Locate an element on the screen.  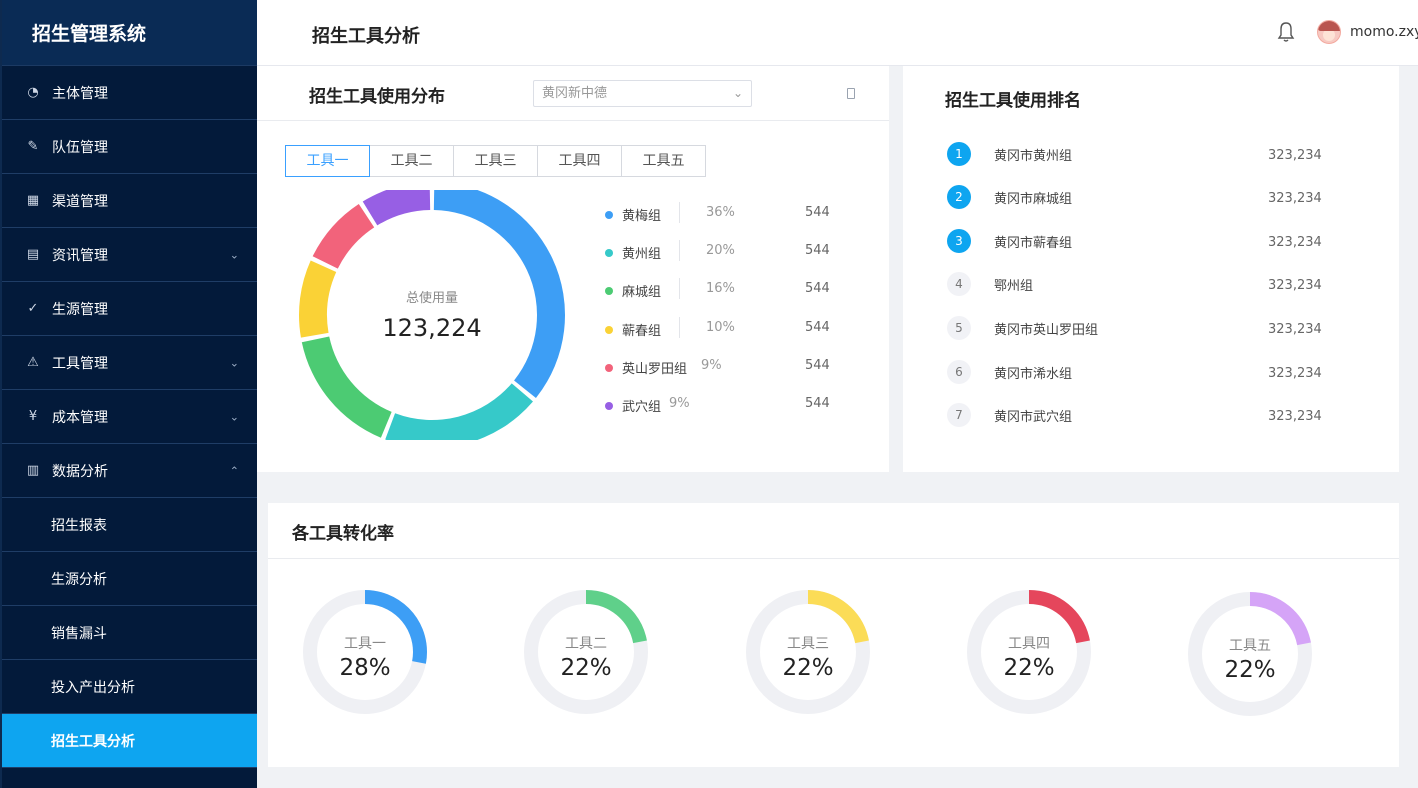
table-icon: ▦ is located at coordinates (33, 200).